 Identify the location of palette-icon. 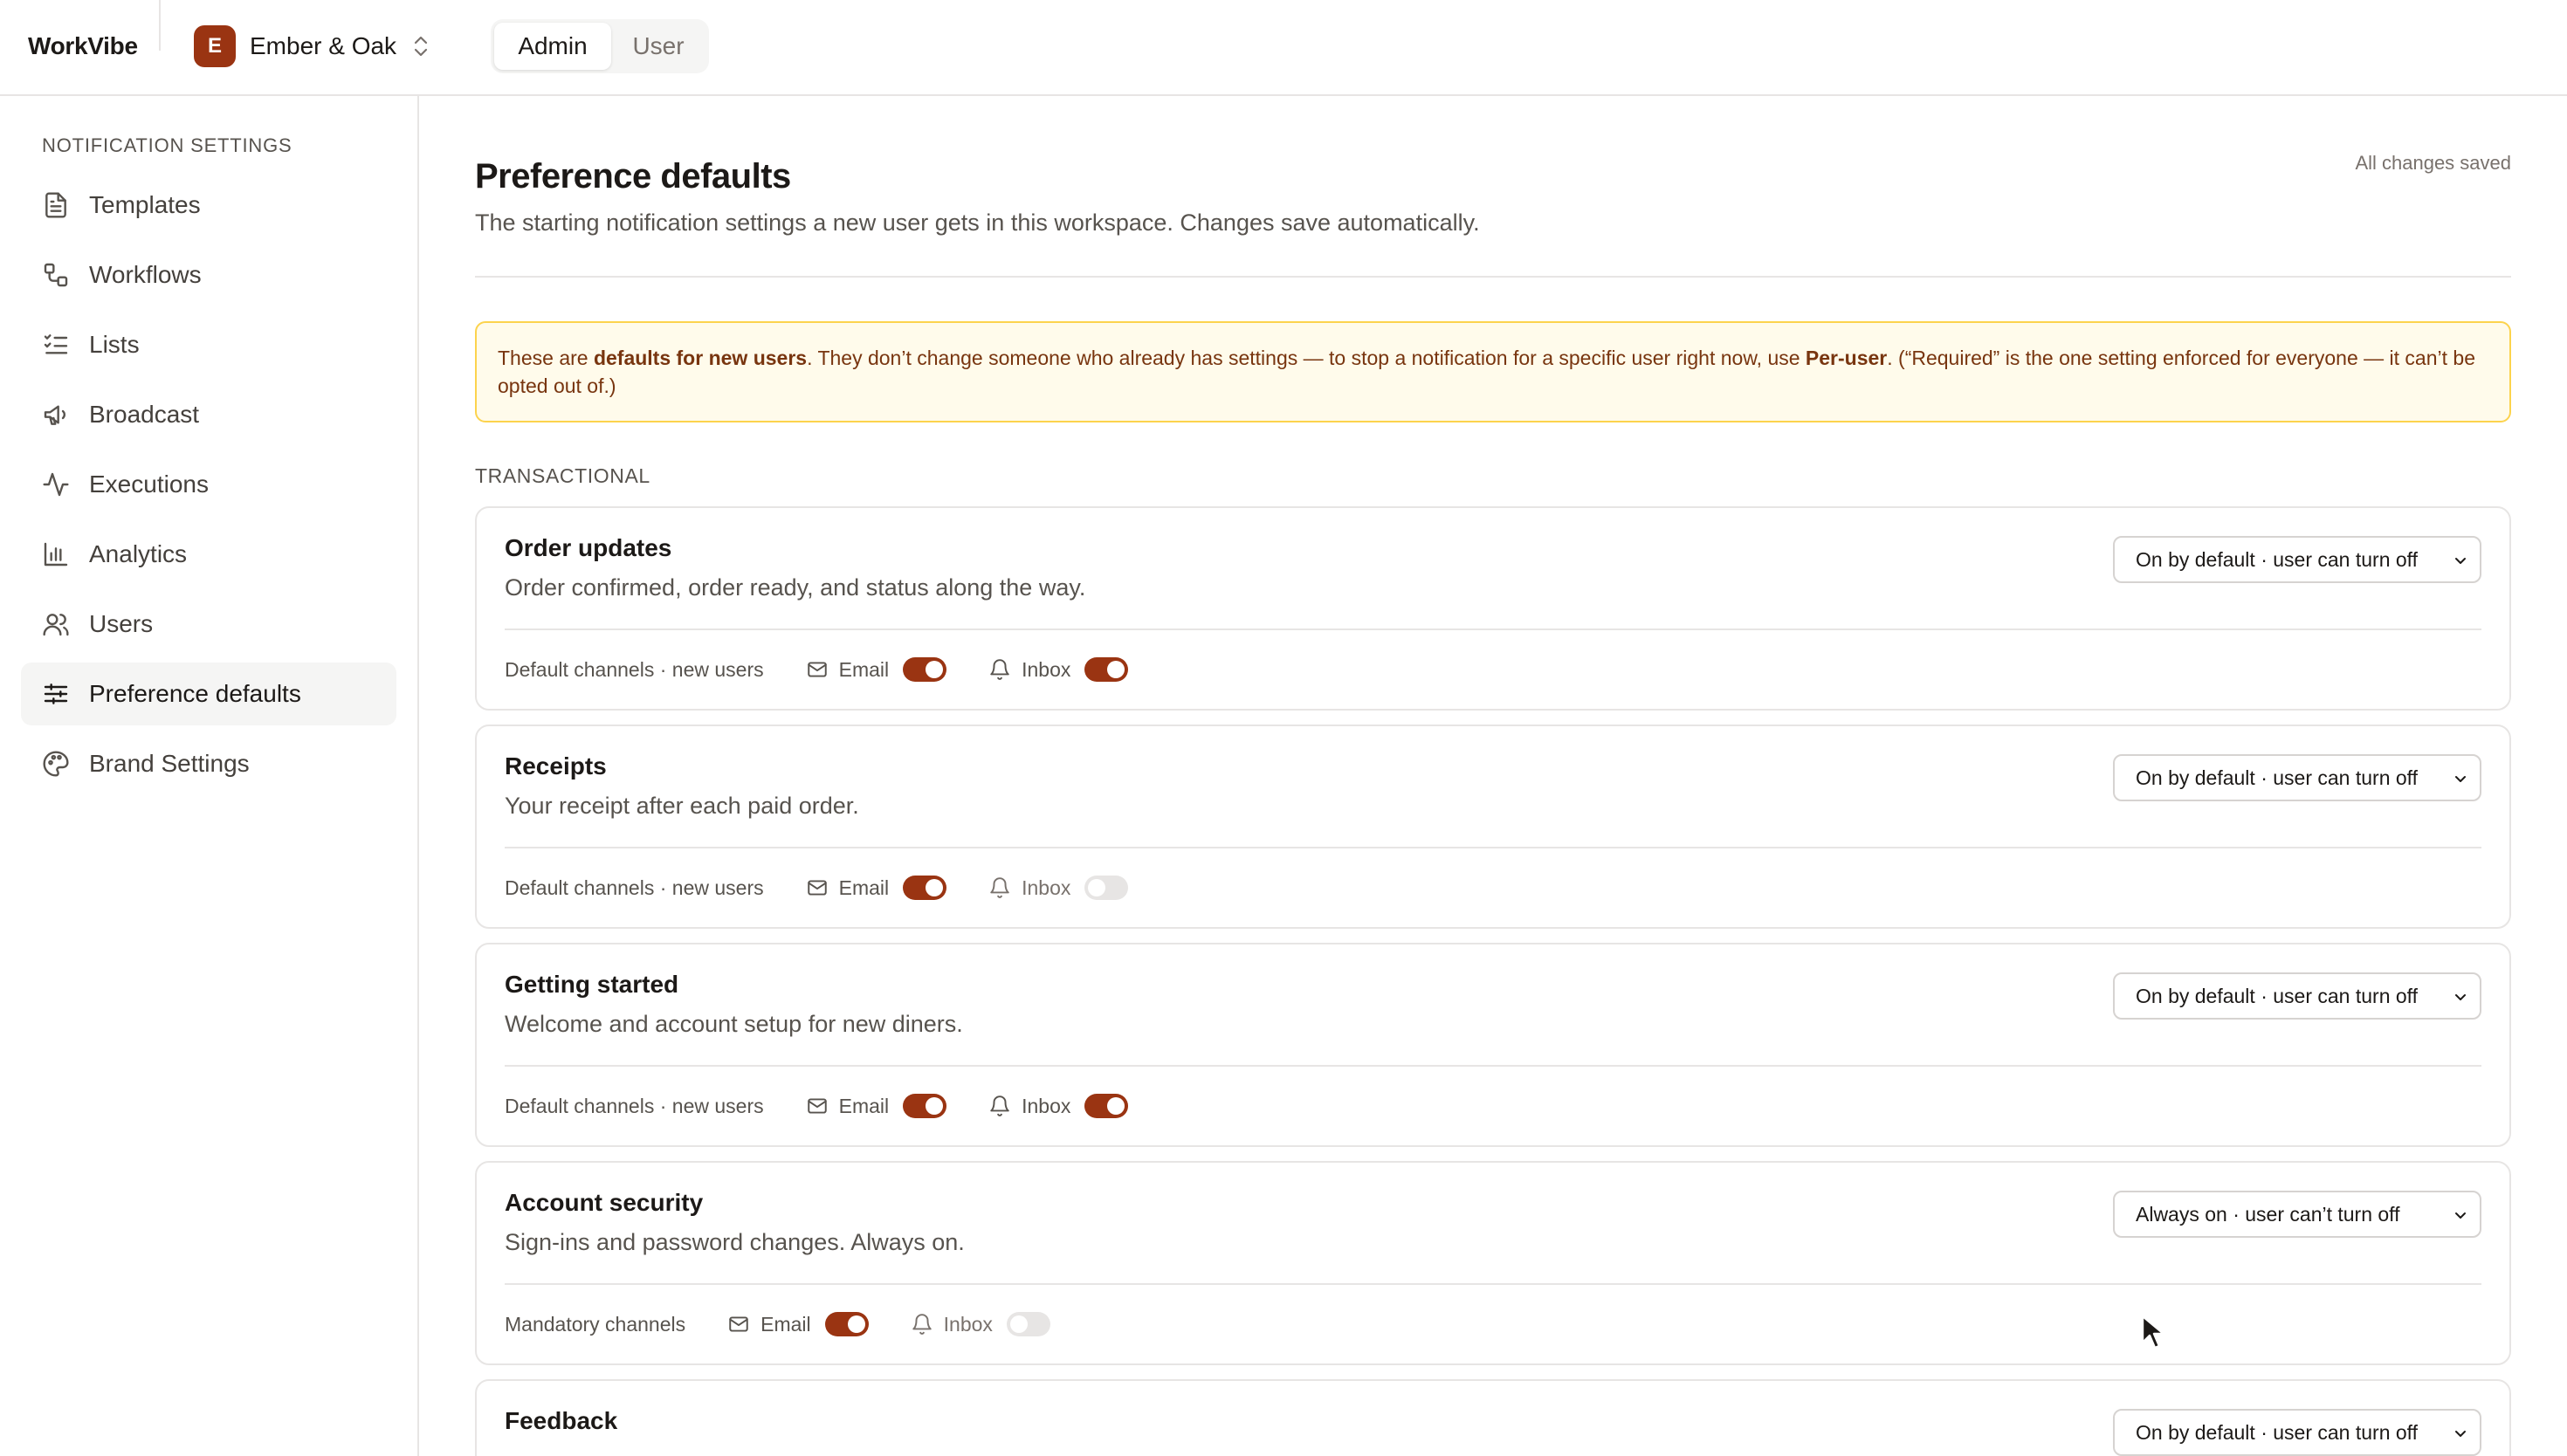
(56, 764).